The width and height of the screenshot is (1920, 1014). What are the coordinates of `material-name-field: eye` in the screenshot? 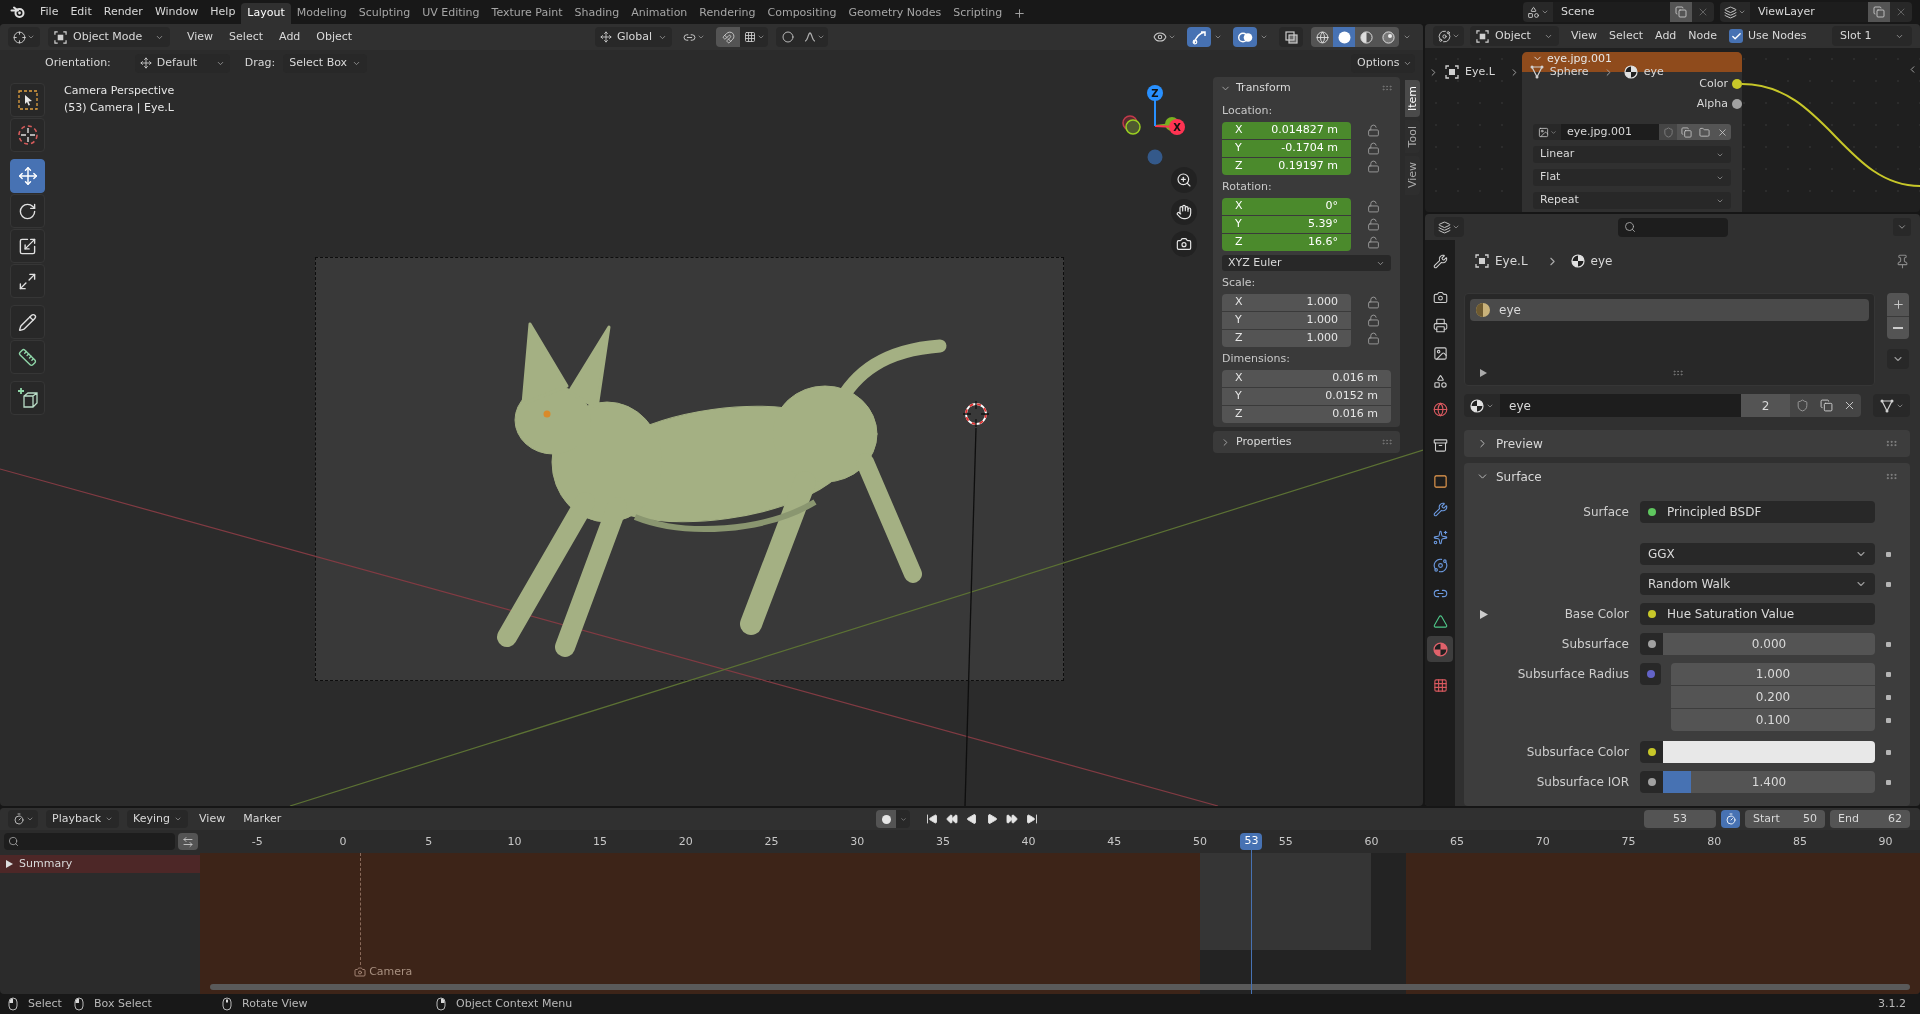 It's located at (1620, 405).